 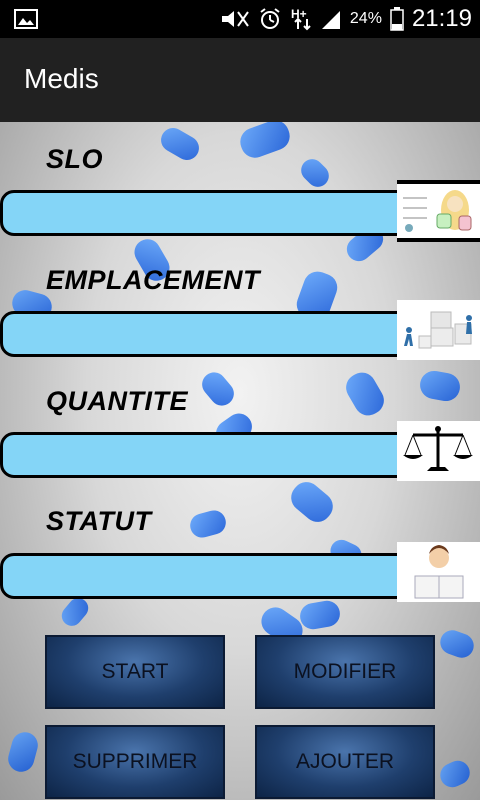 What do you see at coordinates (438, 330) in the screenshot?
I see `warehouse-workers-illustration` at bounding box center [438, 330].